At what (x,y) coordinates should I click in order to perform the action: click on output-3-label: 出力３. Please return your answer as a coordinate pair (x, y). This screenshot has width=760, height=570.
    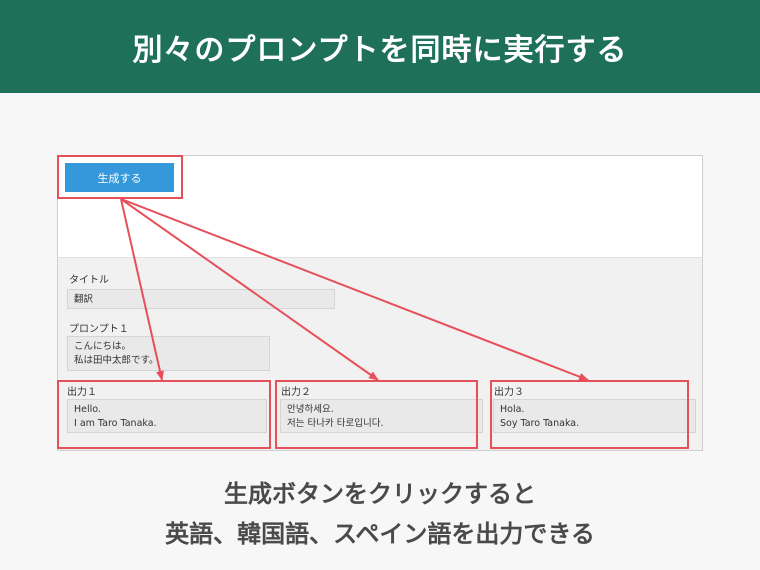
    Looking at the image, I should click on (509, 392).